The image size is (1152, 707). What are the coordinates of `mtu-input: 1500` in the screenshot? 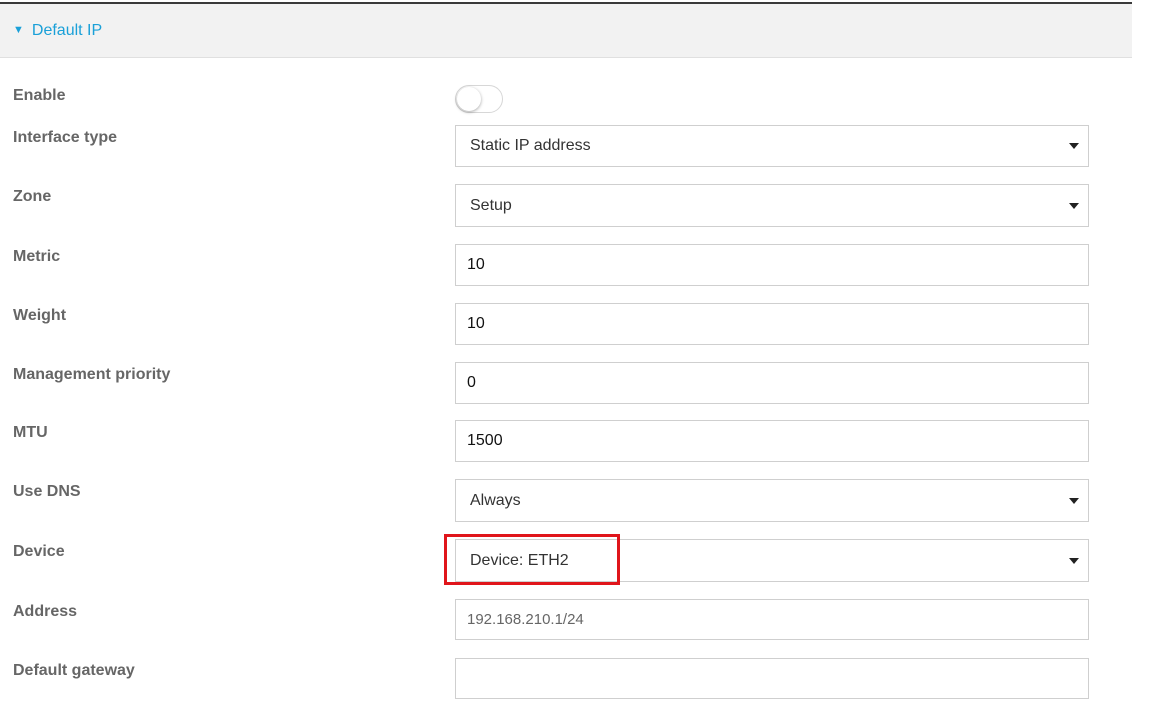 It's located at (772, 441).